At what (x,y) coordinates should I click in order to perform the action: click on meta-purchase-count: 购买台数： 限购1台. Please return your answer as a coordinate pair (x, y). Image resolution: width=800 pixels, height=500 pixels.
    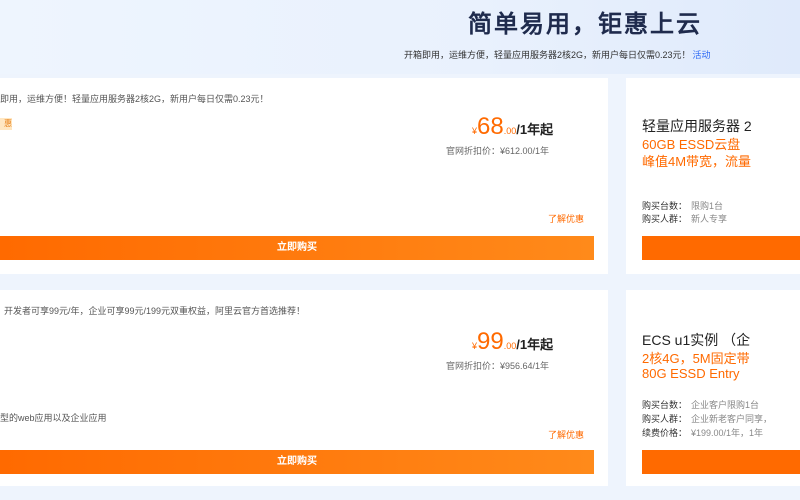
    Looking at the image, I should click on (682, 205).